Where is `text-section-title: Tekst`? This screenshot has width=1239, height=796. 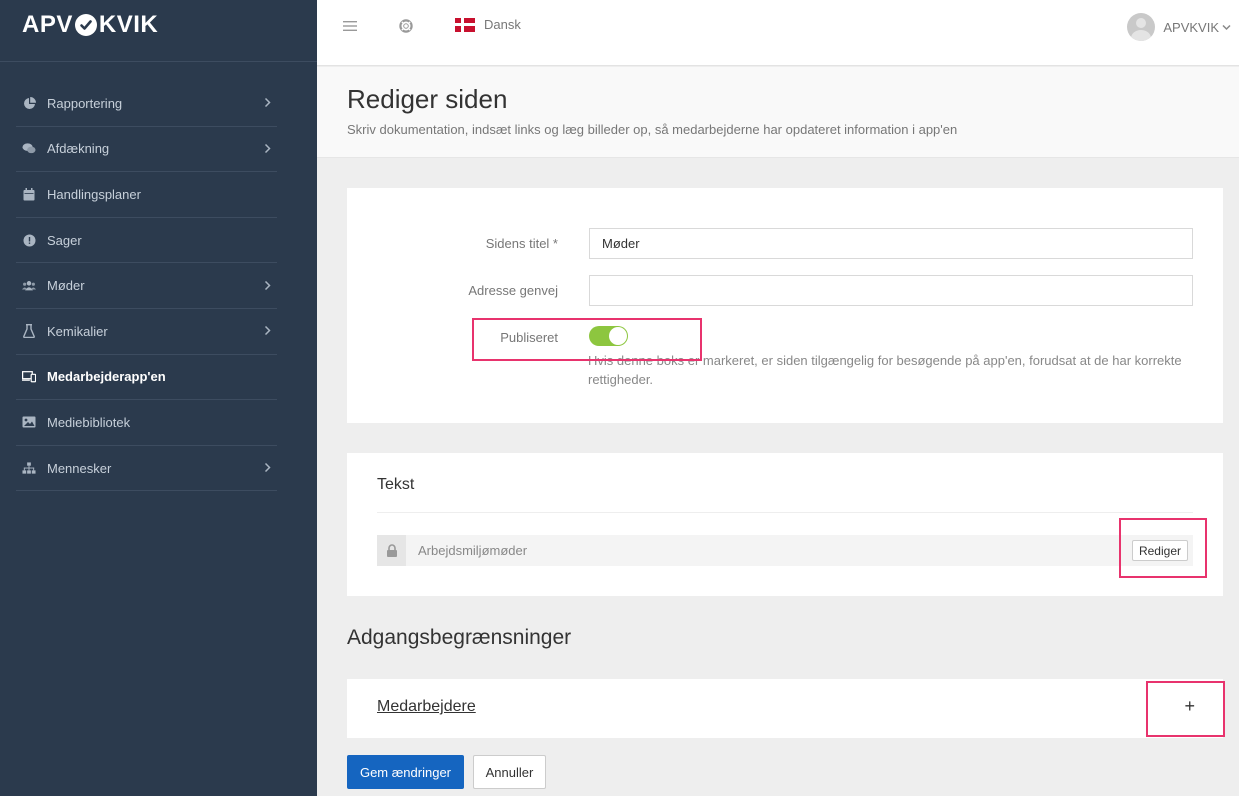 text-section-title: Tekst is located at coordinates (396, 484).